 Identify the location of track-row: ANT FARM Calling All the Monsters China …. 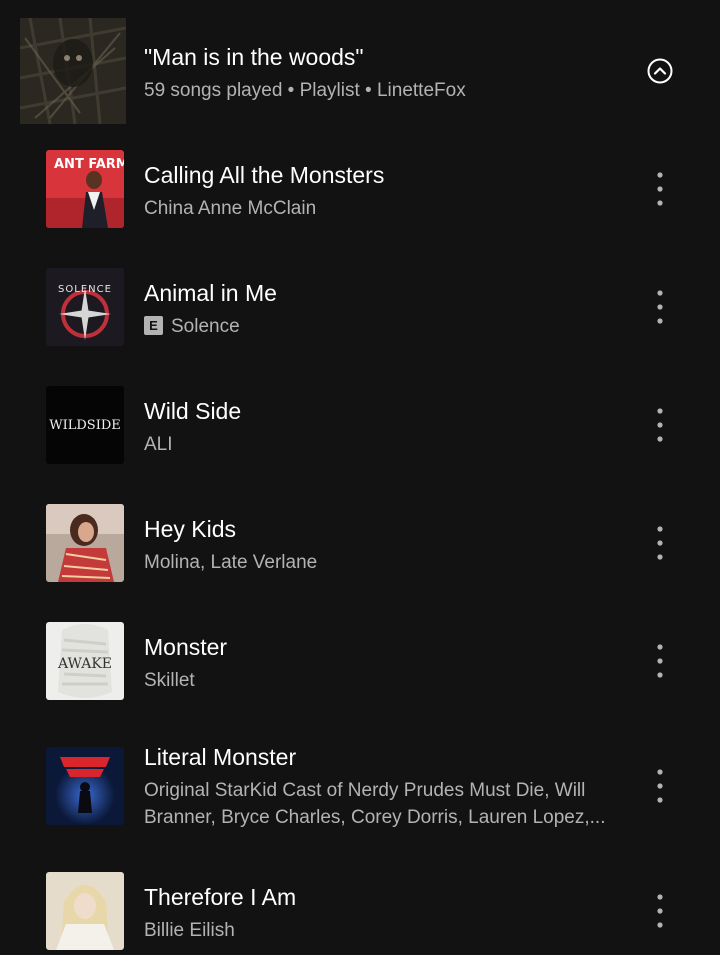
(360, 189).